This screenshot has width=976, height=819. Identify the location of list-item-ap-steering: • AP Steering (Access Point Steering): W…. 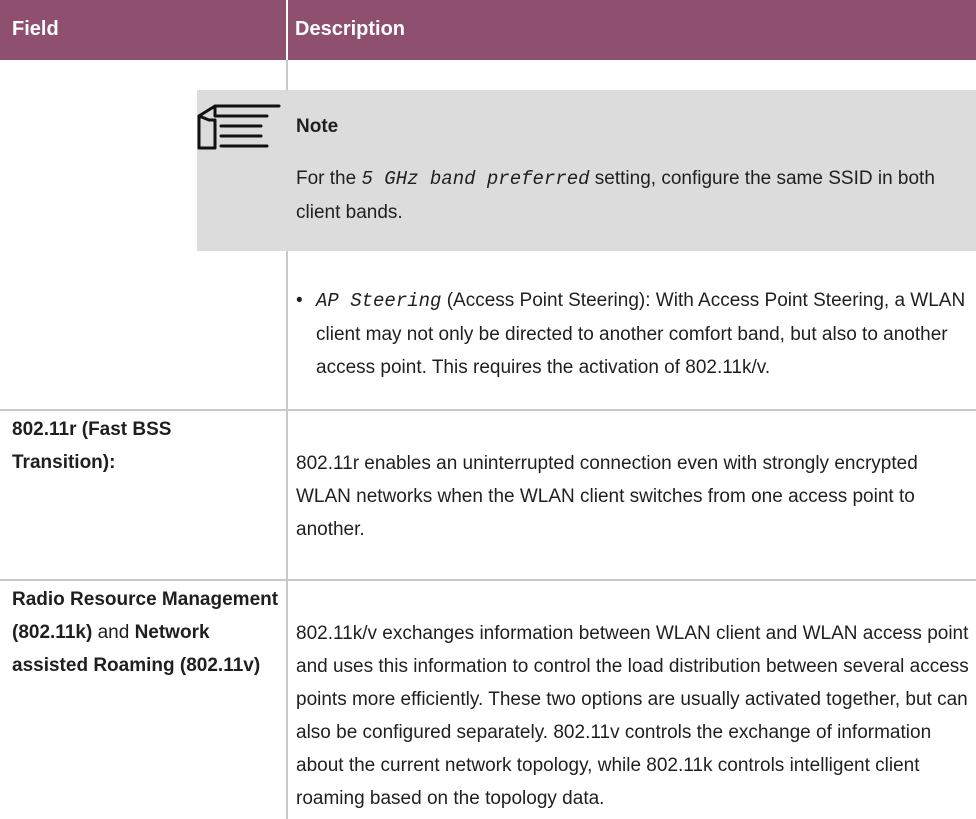
(631, 334).